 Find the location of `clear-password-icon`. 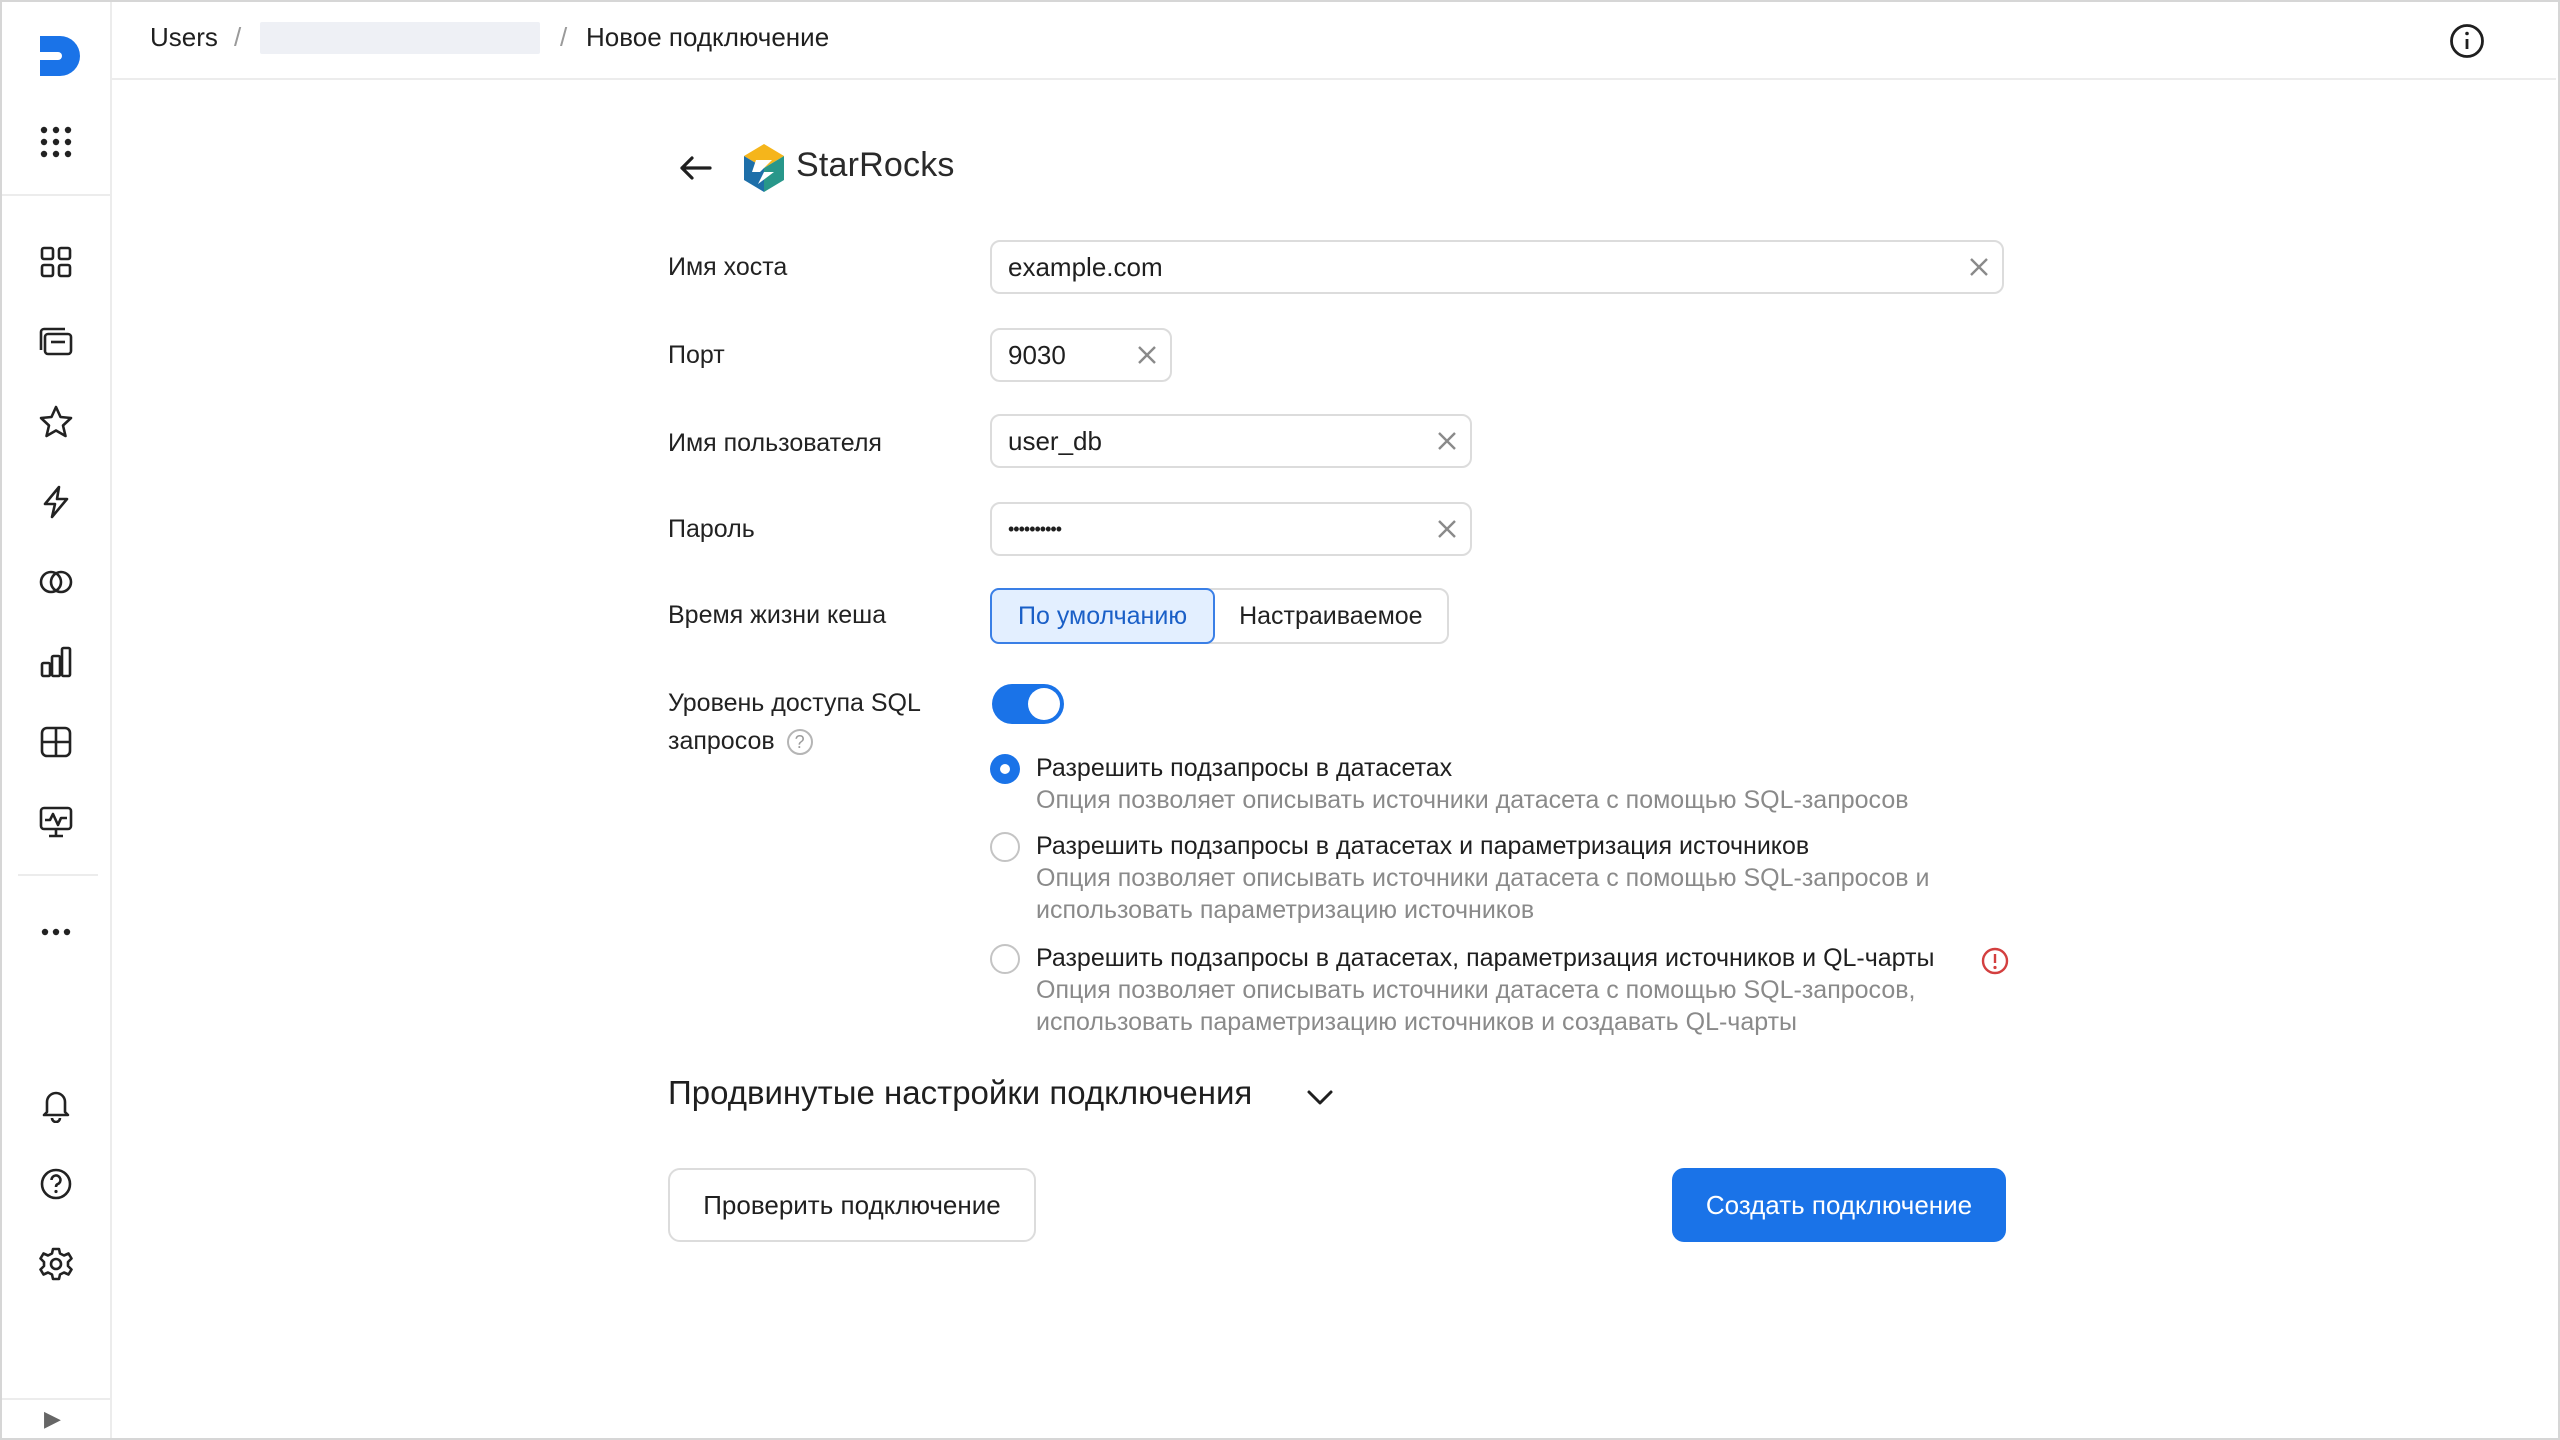

clear-password-icon is located at coordinates (1447, 529).